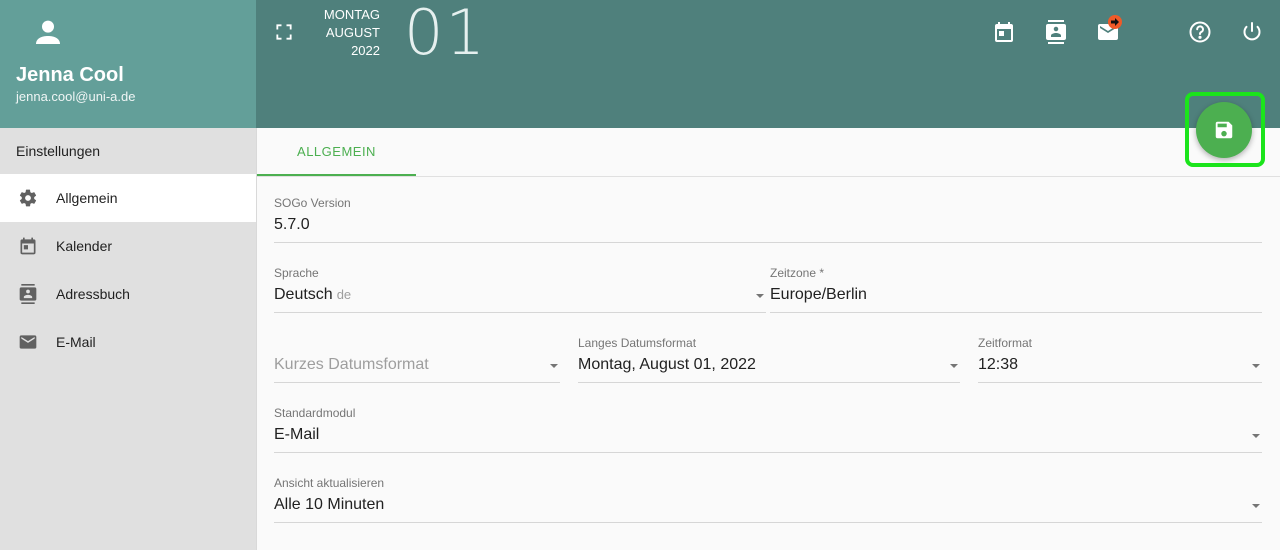  What do you see at coordinates (28, 198) in the screenshot?
I see `gear-icon` at bounding box center [28, 198].